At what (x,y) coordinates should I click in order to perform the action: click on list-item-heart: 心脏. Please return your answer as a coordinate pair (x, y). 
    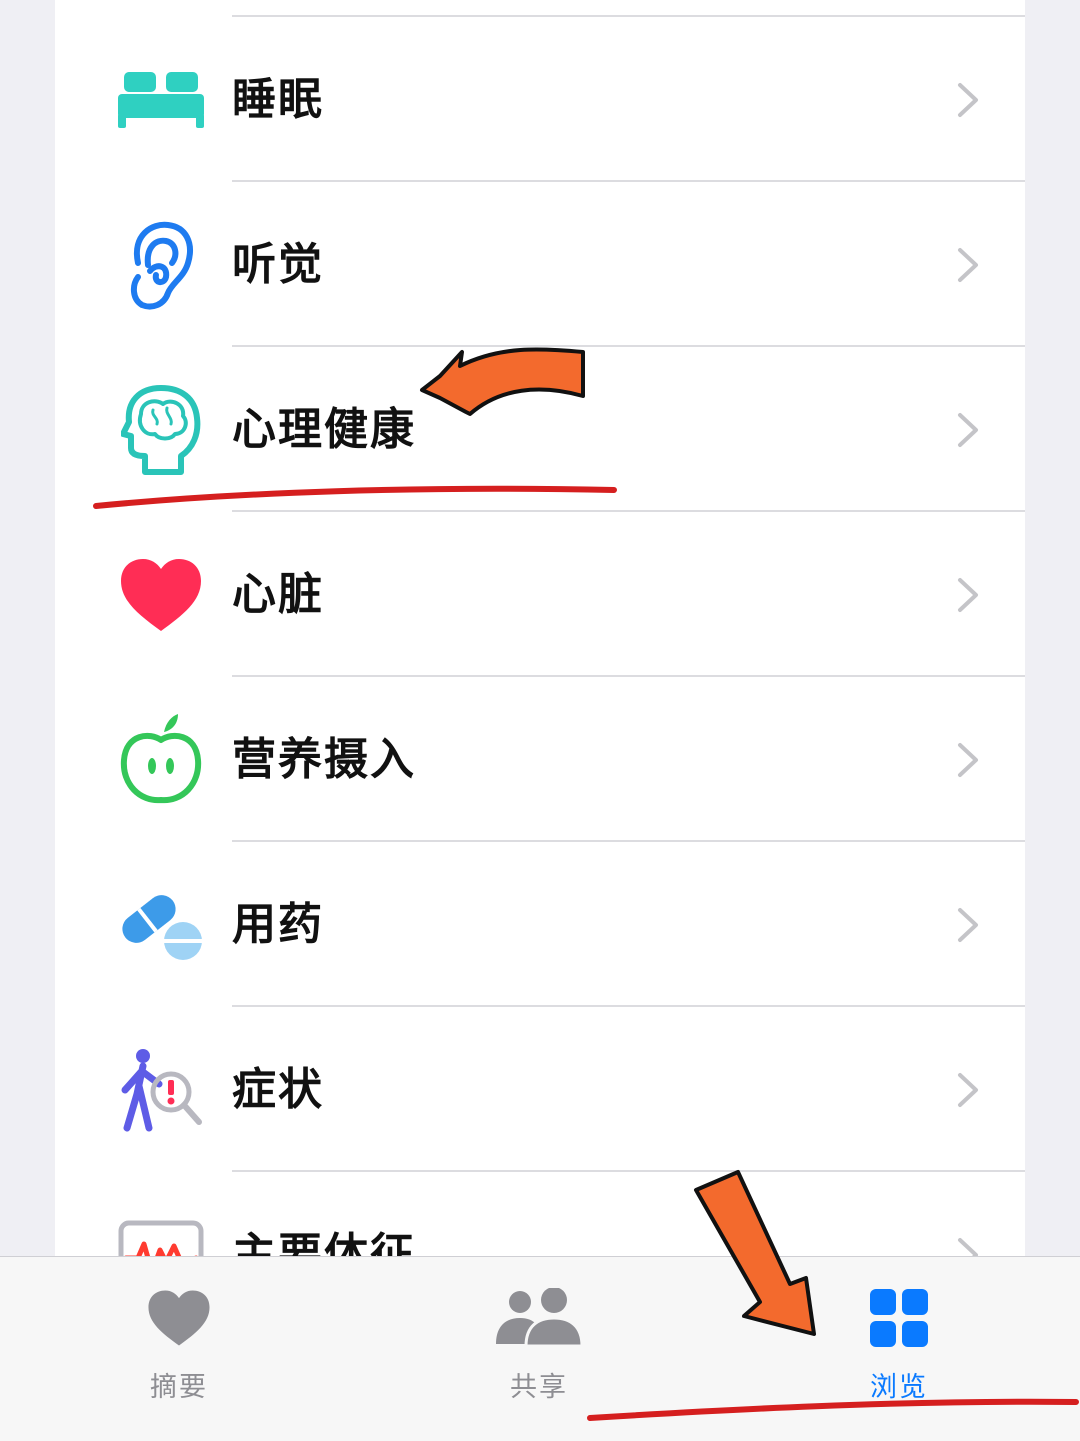
    Looking at the image, I should click on (540, 594).